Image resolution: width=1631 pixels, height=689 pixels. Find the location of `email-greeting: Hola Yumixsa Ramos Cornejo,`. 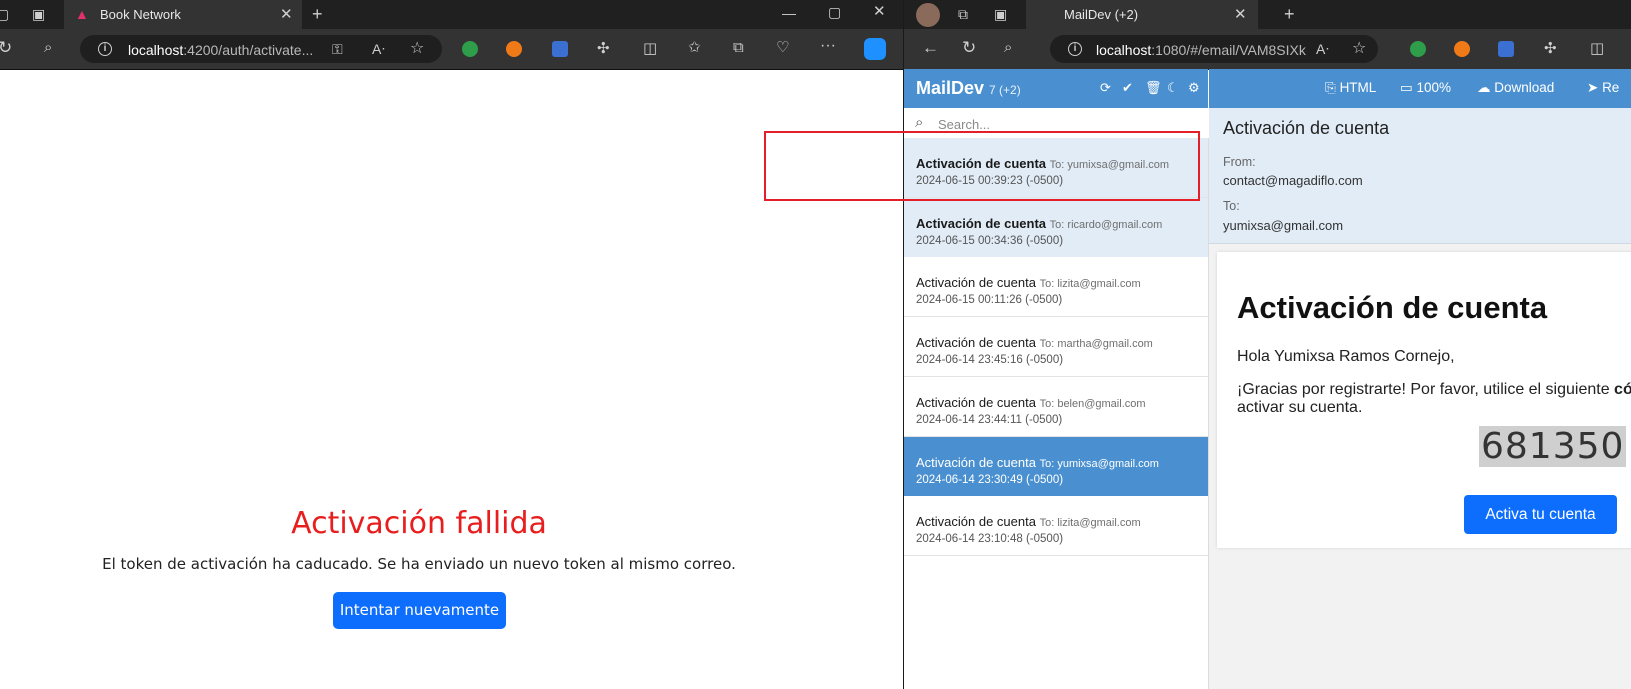

email-greeting: Hola Yumixsa Ramos Cornejo, is located at coordinates (1346, 356).